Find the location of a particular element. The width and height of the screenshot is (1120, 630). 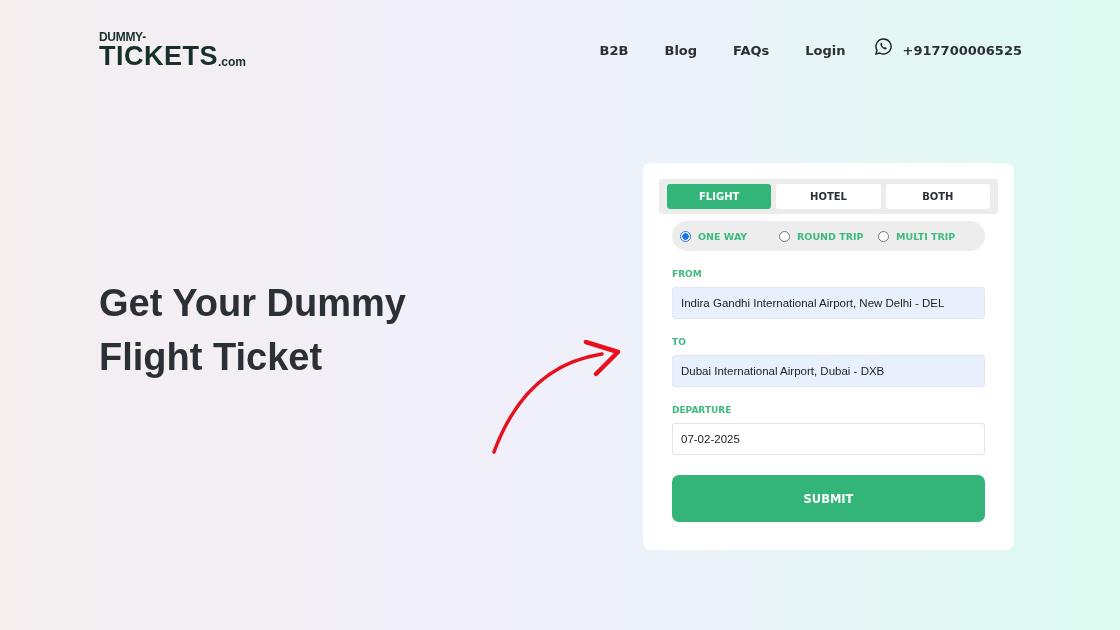

nav-link: Blog is located at coordinates (681, 50).